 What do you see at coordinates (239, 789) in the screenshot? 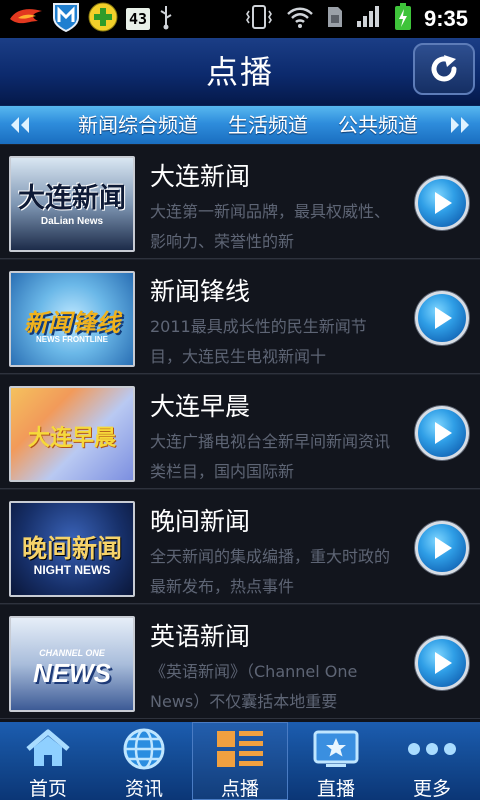
I see `nav-label: 点播` at bounding box center [239, 789].